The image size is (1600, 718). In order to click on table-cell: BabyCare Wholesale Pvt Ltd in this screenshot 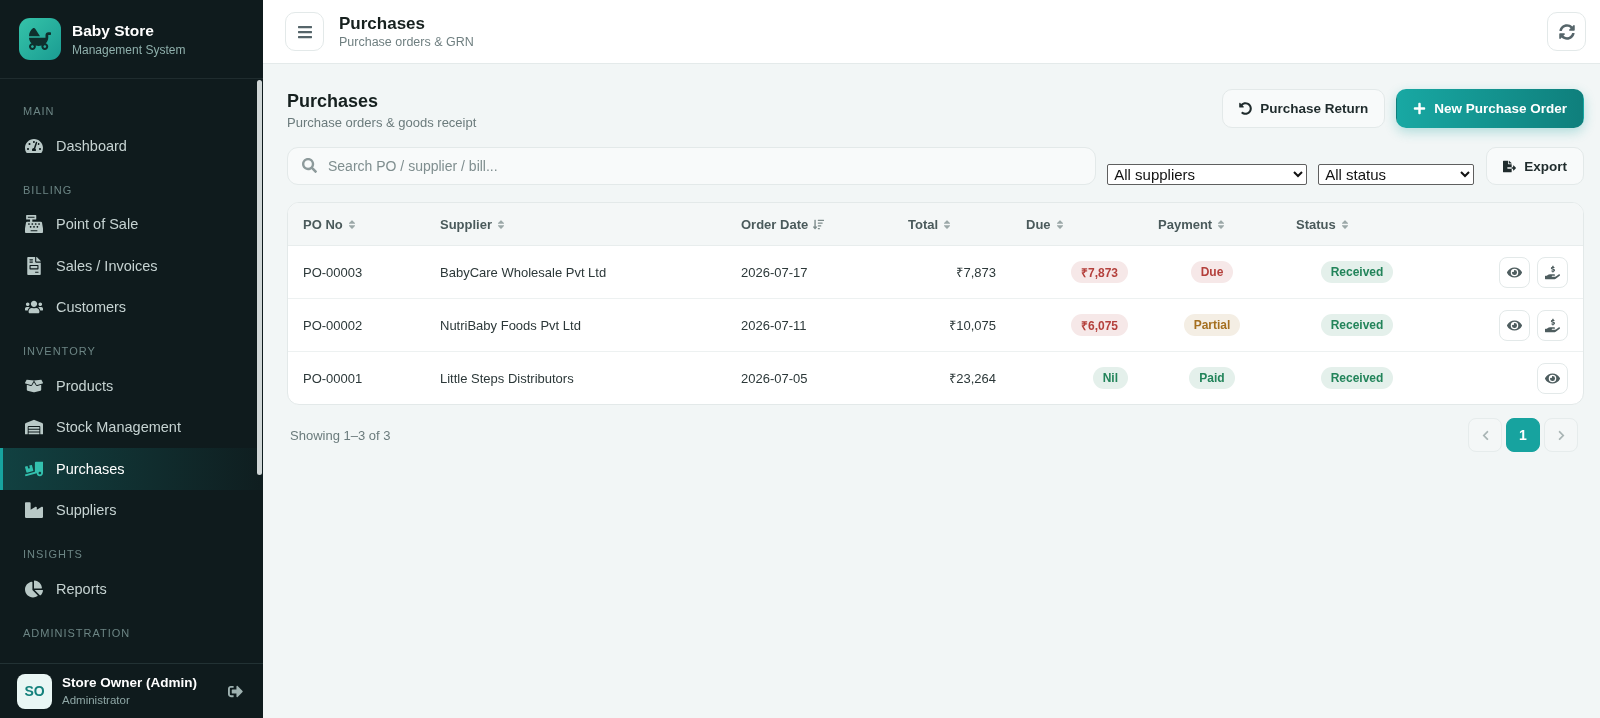, I will do `click(523, 272)`.